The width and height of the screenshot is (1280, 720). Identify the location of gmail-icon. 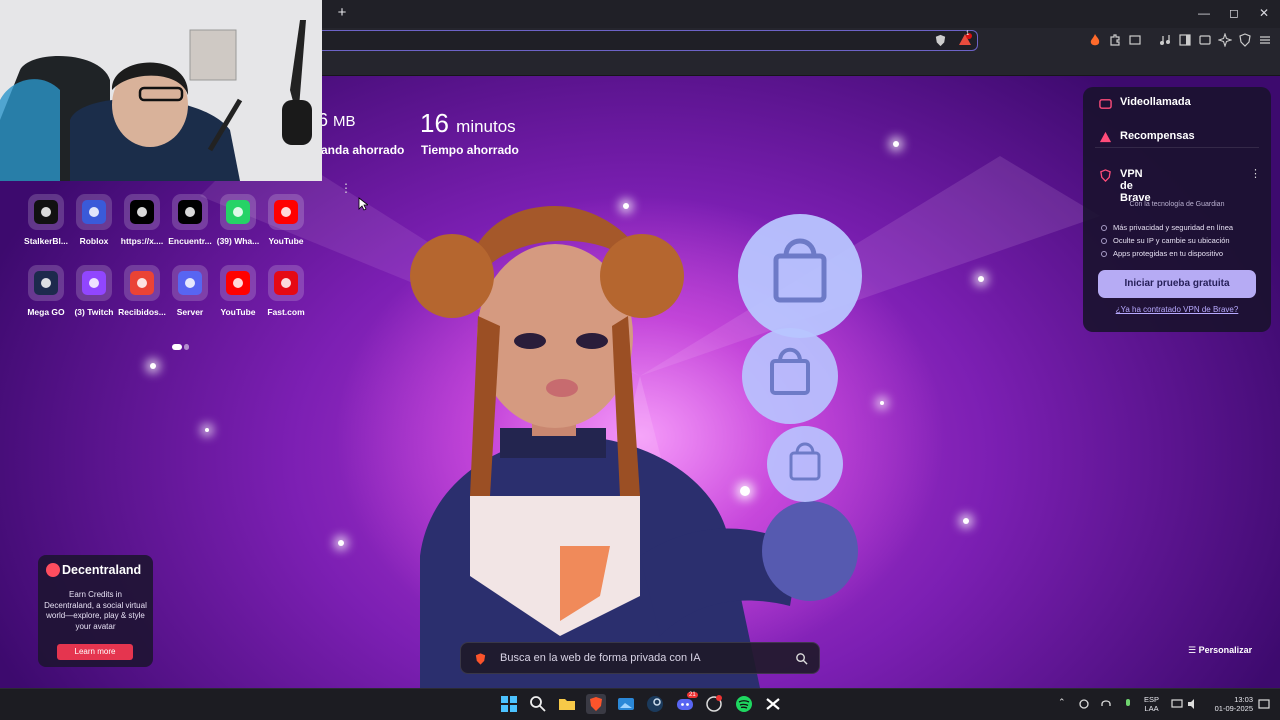
(142, 283).